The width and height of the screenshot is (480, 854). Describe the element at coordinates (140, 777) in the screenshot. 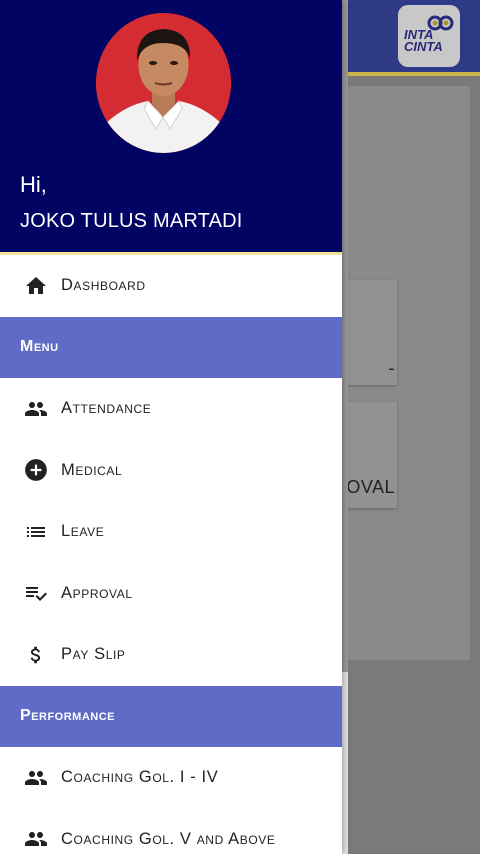

I see `nav-item-label: Coaching Gol. I - IV` at that location.